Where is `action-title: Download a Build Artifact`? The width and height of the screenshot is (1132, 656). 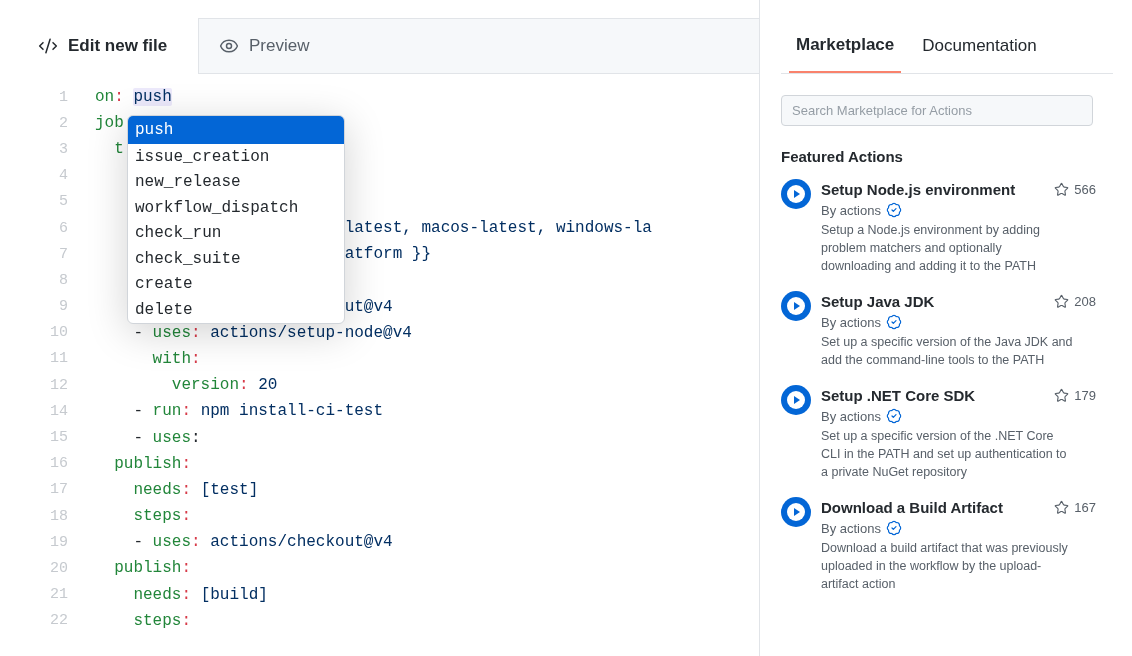 action-title: Download a Build Artifact is located at coordinates (912, 507).